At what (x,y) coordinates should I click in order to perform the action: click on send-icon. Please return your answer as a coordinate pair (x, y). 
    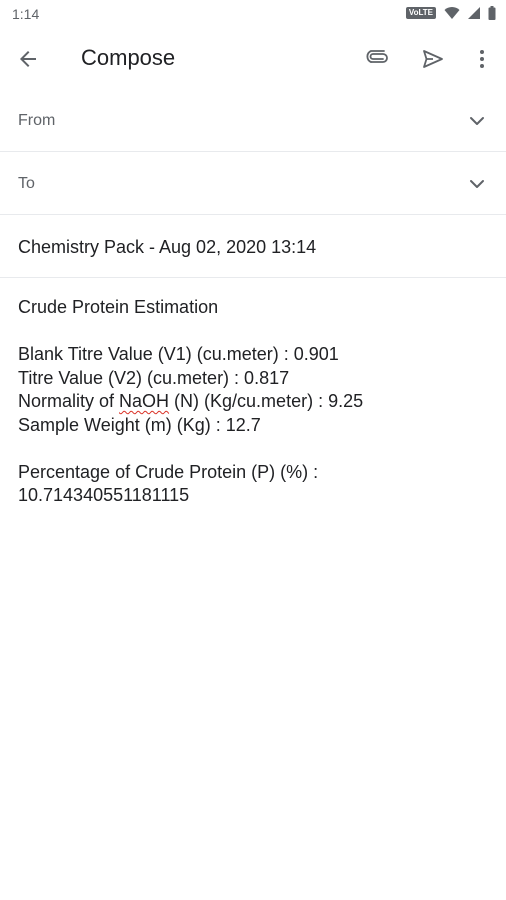
    Looking at the image, I should click on (433, 59).